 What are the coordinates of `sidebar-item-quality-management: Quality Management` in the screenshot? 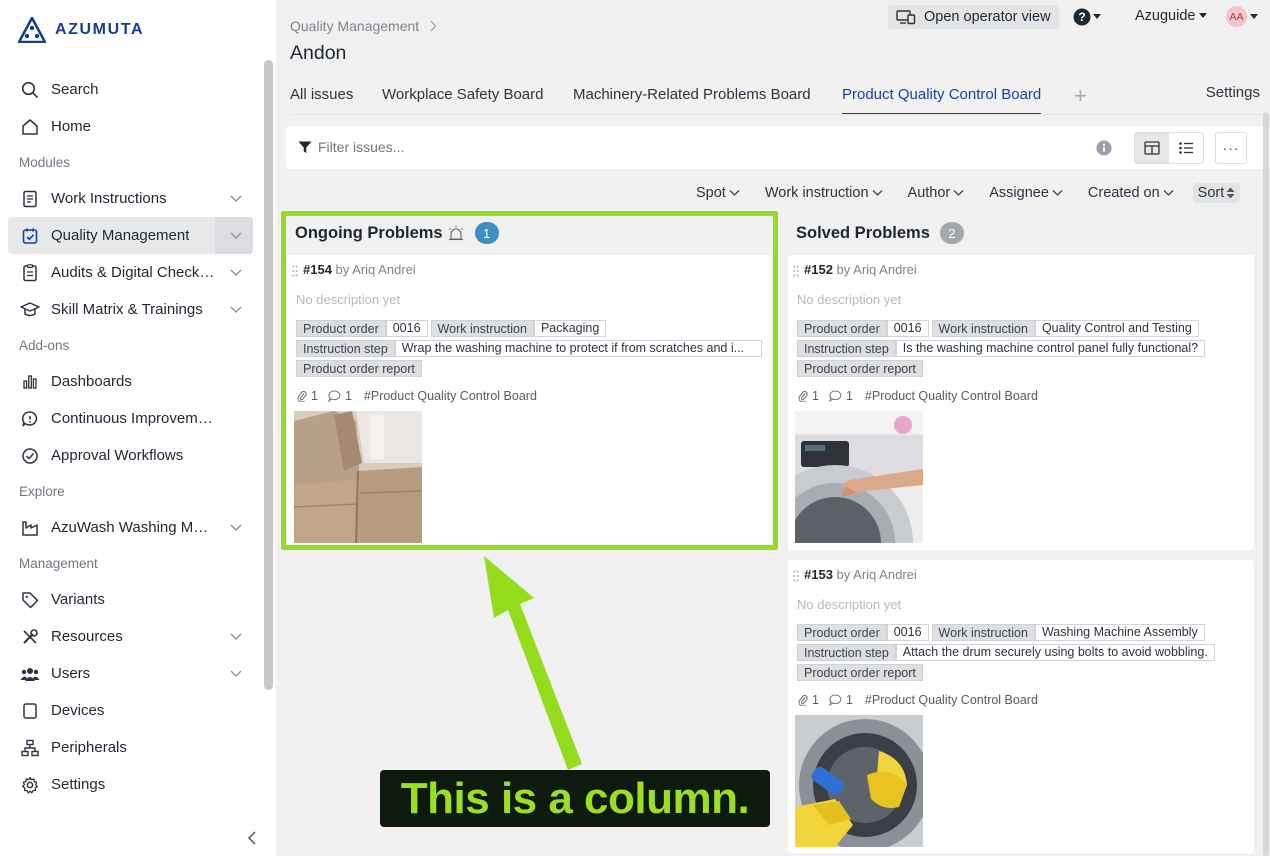 It's located at (130, 235).